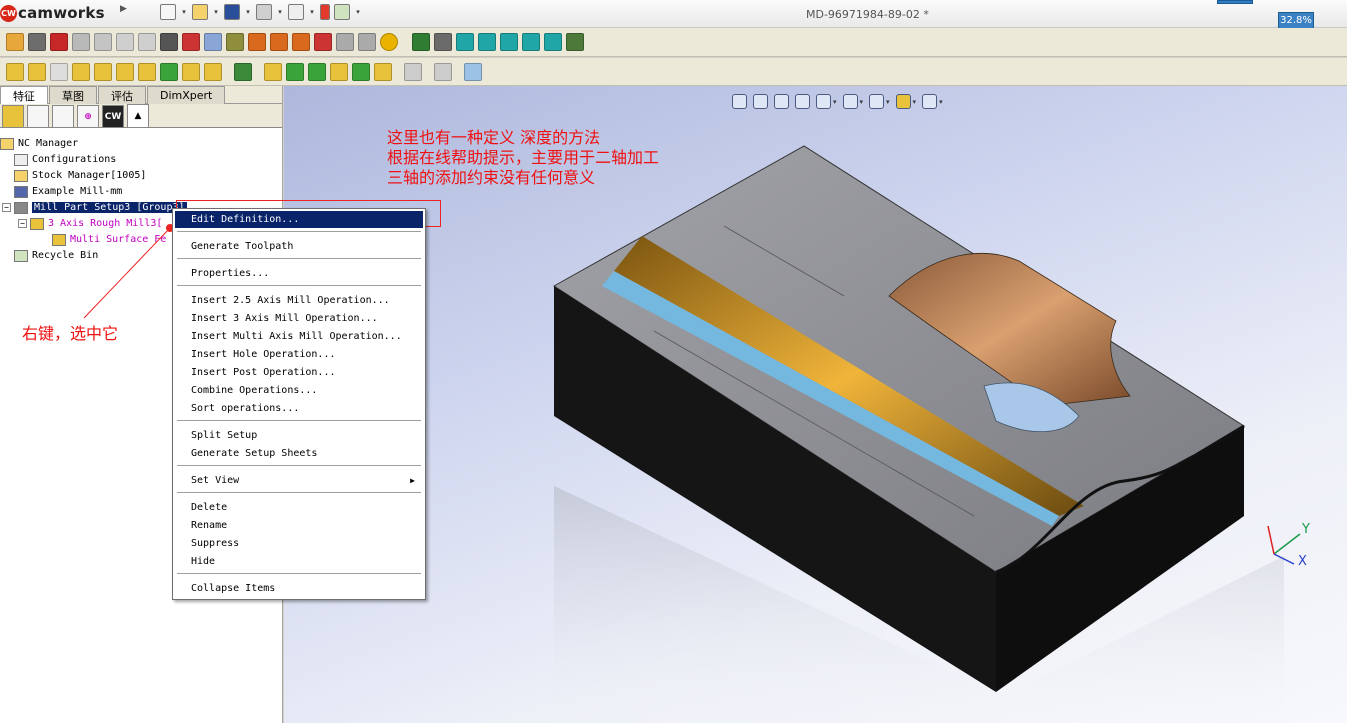 This screenshot has width=1347, height=723. What do you see at coordinates (103, 71) in the screenshot?
I see `fillet-icon` at bounding box center [103, 71].